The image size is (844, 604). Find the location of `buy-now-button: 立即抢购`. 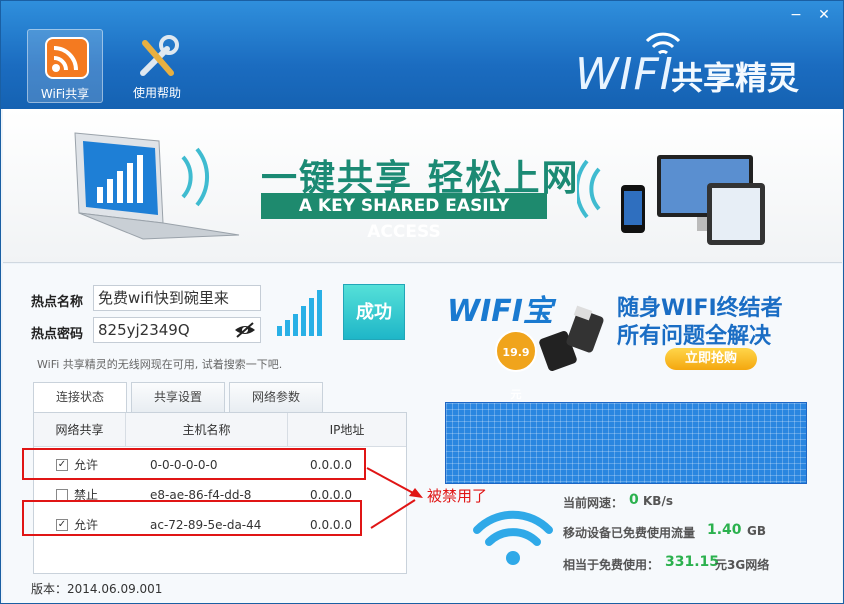

buy-now-button: 立即抢购 is located at coordinates (711, 359).